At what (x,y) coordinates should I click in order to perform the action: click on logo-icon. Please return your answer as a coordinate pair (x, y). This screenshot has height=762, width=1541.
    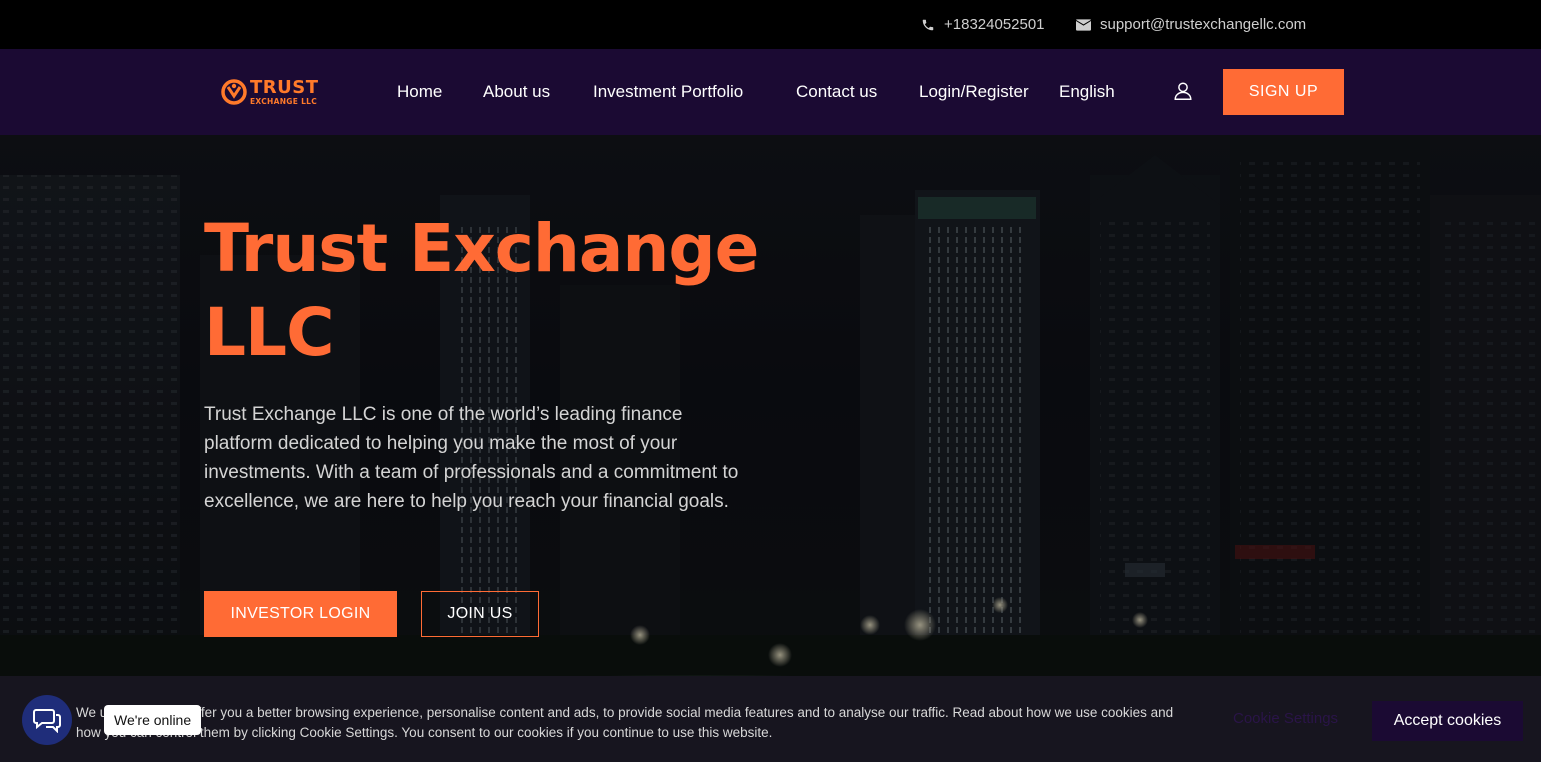
    Looking at the image, I should click on (234, 92).